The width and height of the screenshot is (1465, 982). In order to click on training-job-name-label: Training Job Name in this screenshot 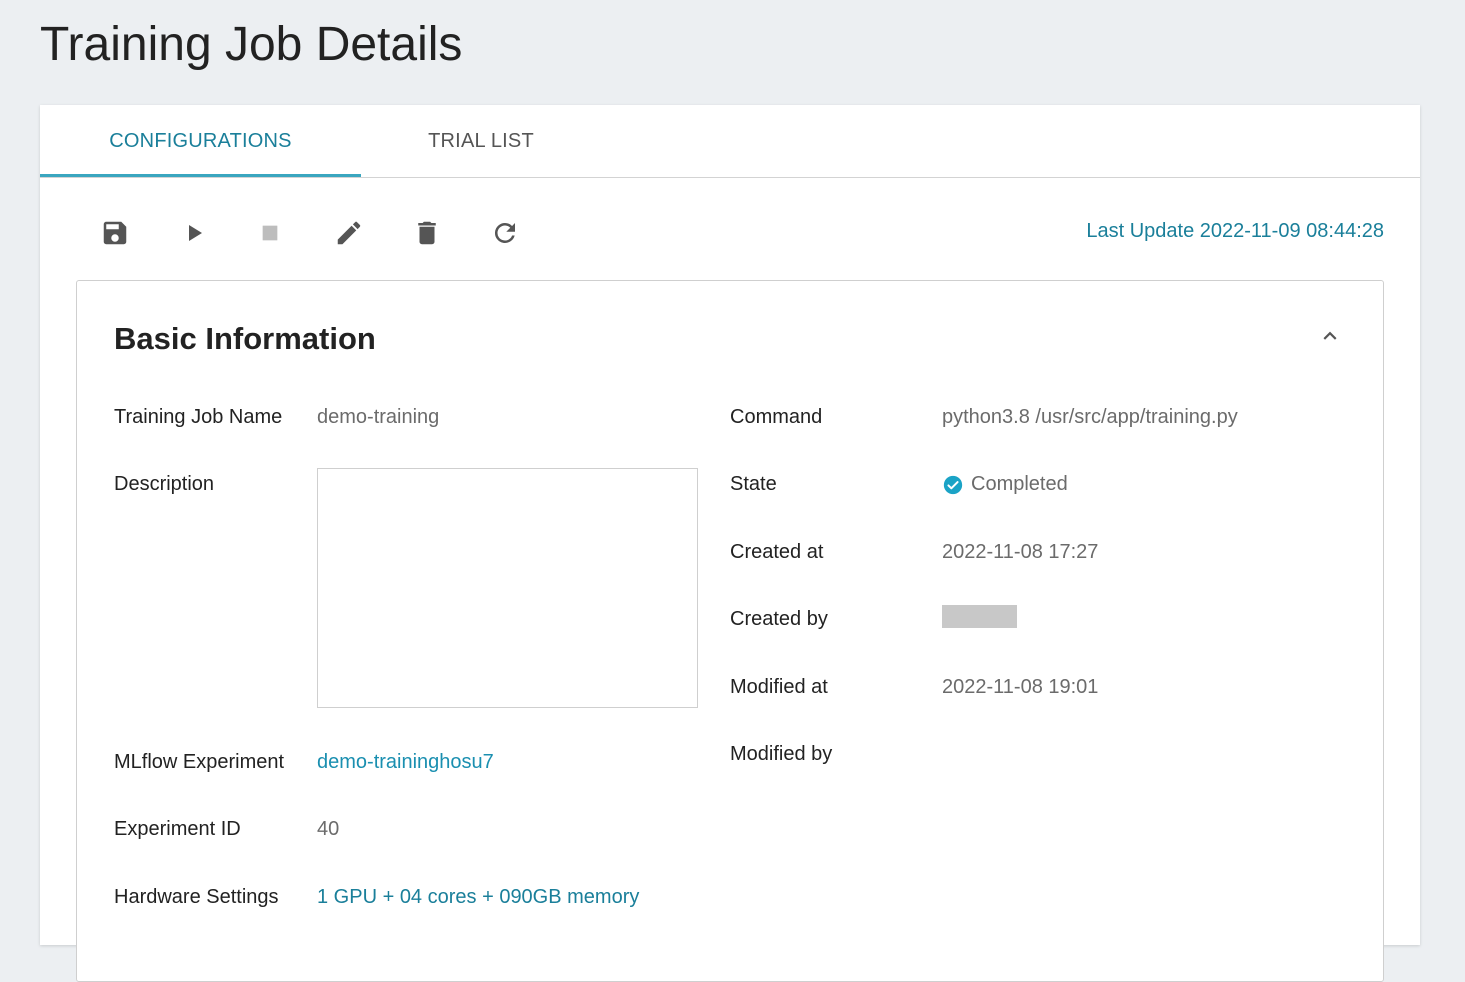, I will do `click(198, 417)`.